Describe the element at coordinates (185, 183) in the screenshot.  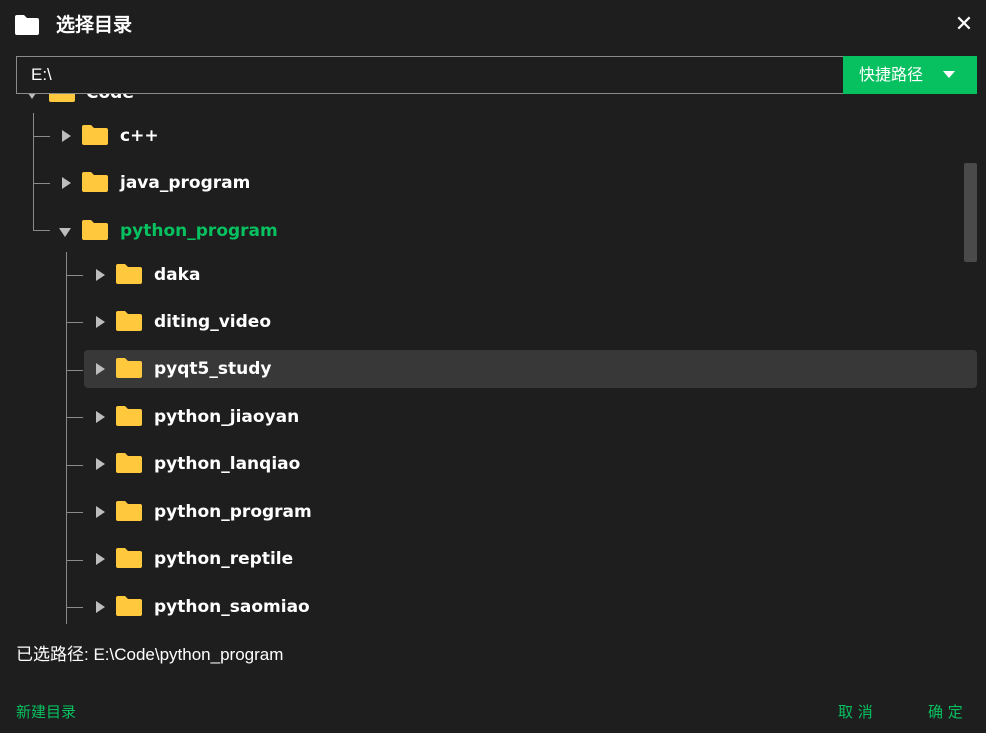
I see `tree-node-label: java_program` at that location.